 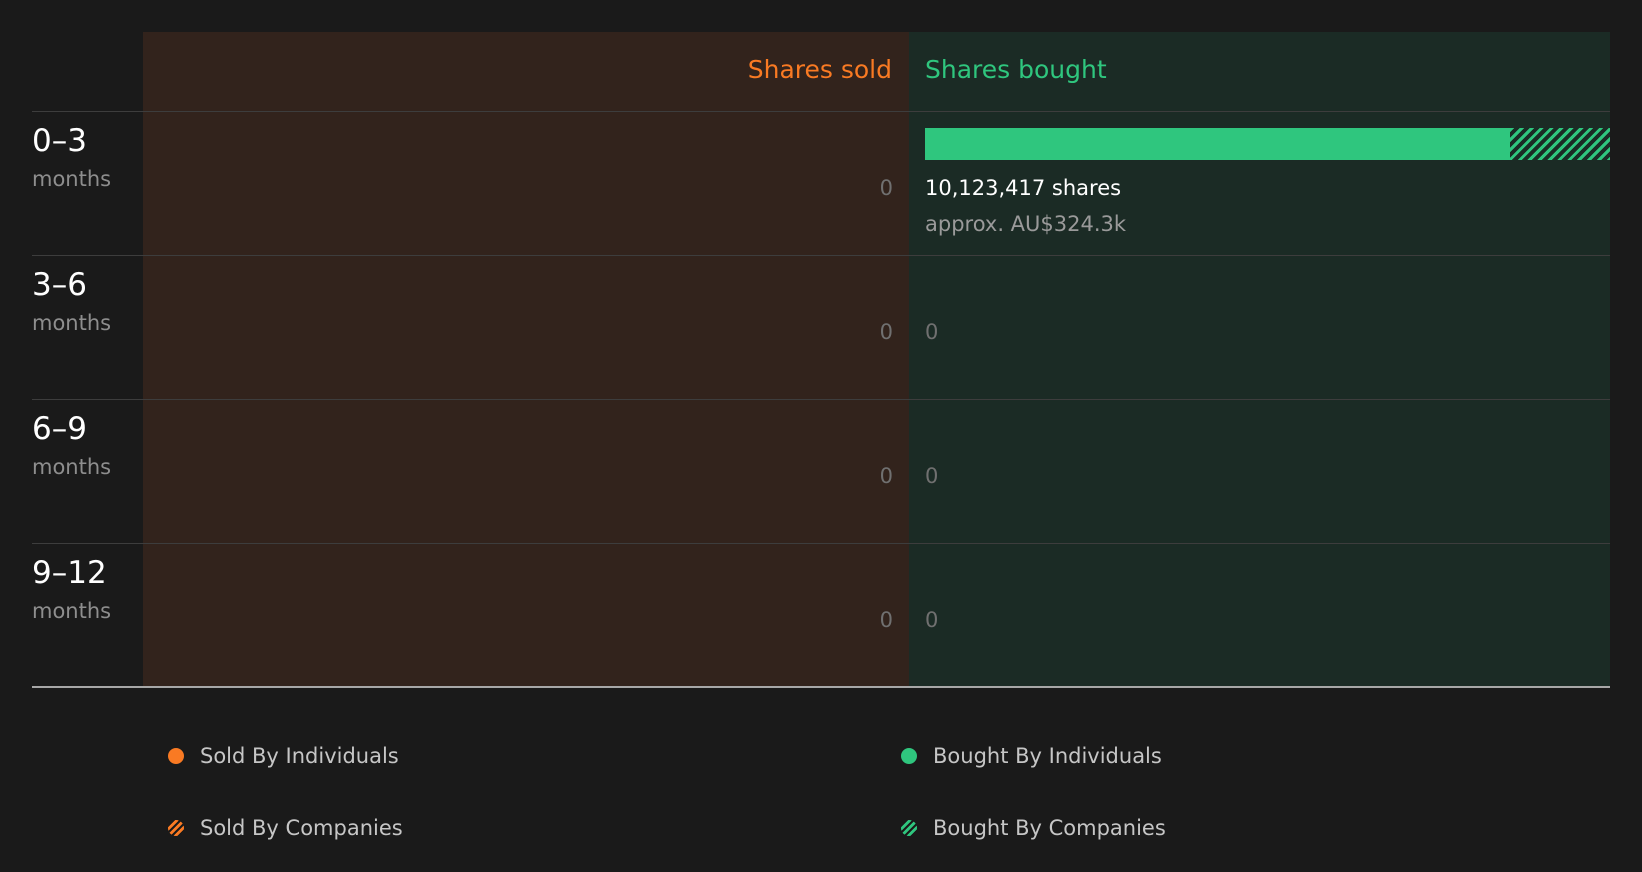 I want to click on solid-orange-dot-icon, so click(x=176, y=756).